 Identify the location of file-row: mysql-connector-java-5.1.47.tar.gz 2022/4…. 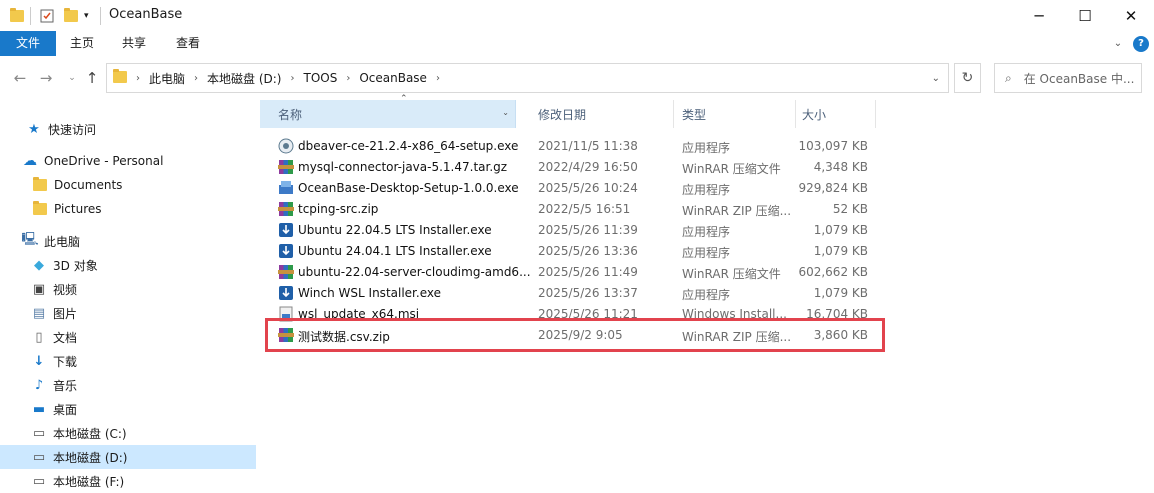
(568, 167).